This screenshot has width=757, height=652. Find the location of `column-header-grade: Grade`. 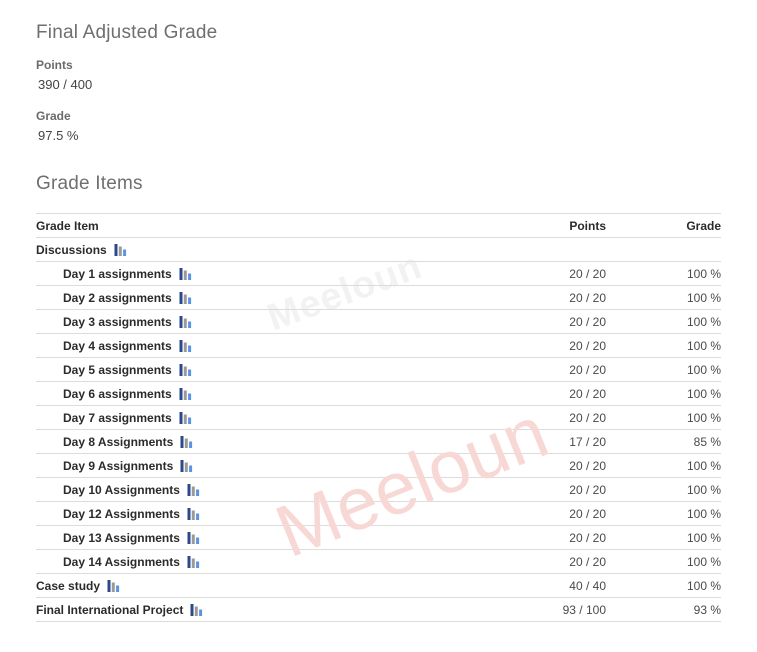

column-header-grade: Grade is located at coordinates (663, 225).